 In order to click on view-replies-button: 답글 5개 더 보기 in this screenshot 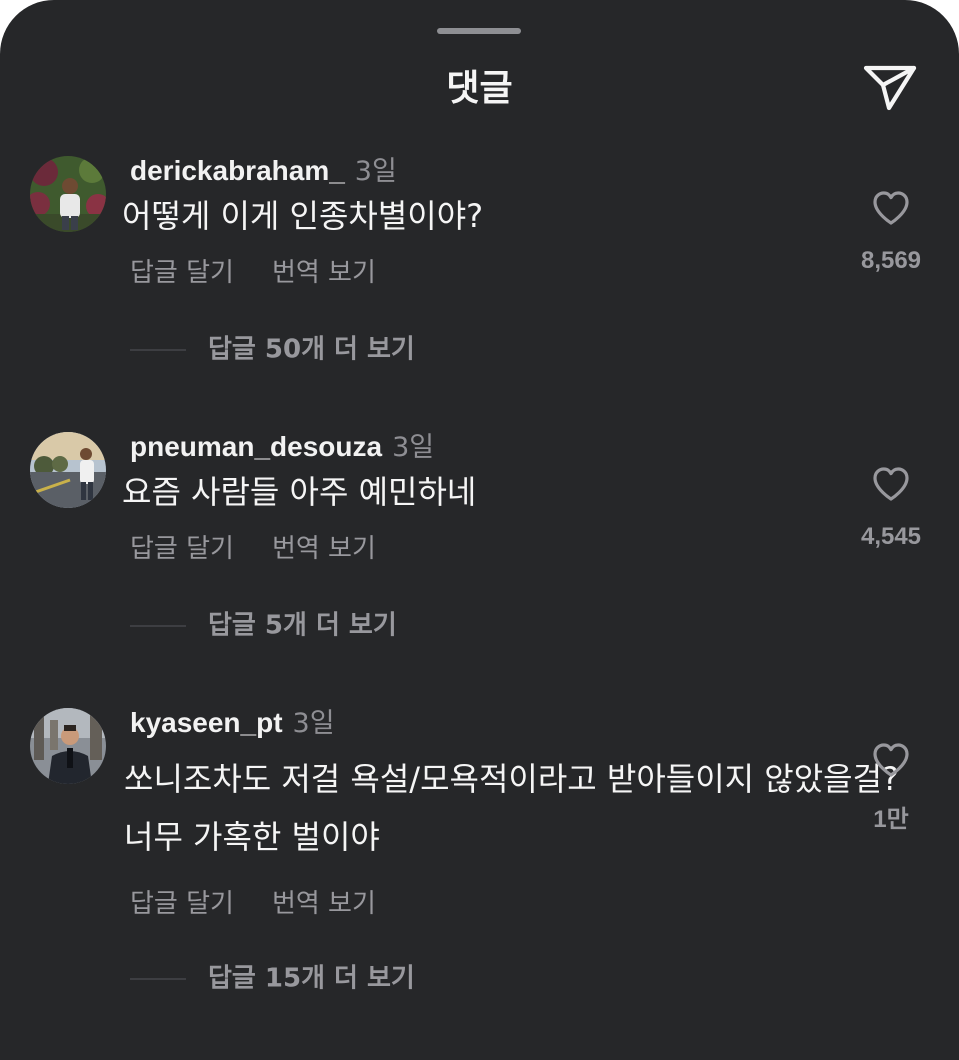, I will do `click(263, 625)`.